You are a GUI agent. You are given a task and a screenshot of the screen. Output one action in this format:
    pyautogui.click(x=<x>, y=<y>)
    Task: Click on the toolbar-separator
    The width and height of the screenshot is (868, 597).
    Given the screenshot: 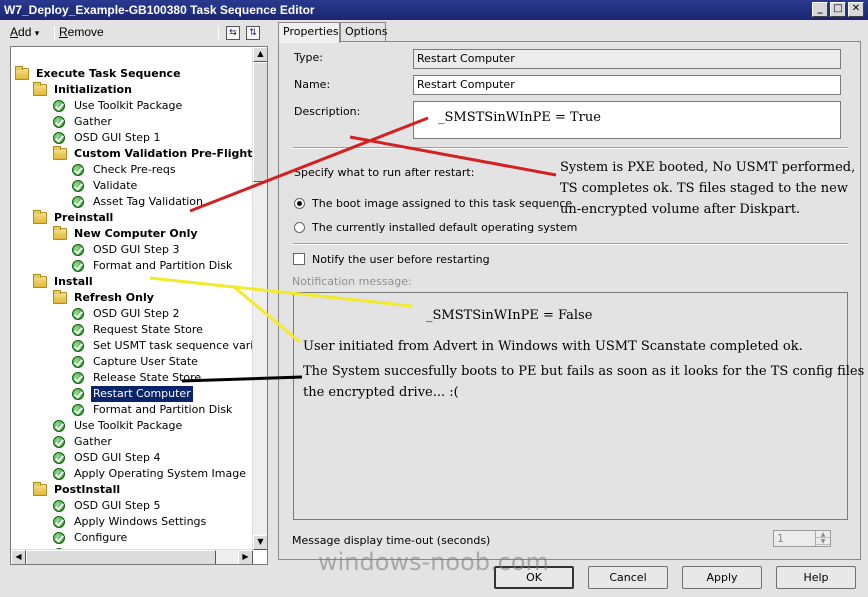 What is the action you would take?
    pyautogui.click(x=218, y=33)
    